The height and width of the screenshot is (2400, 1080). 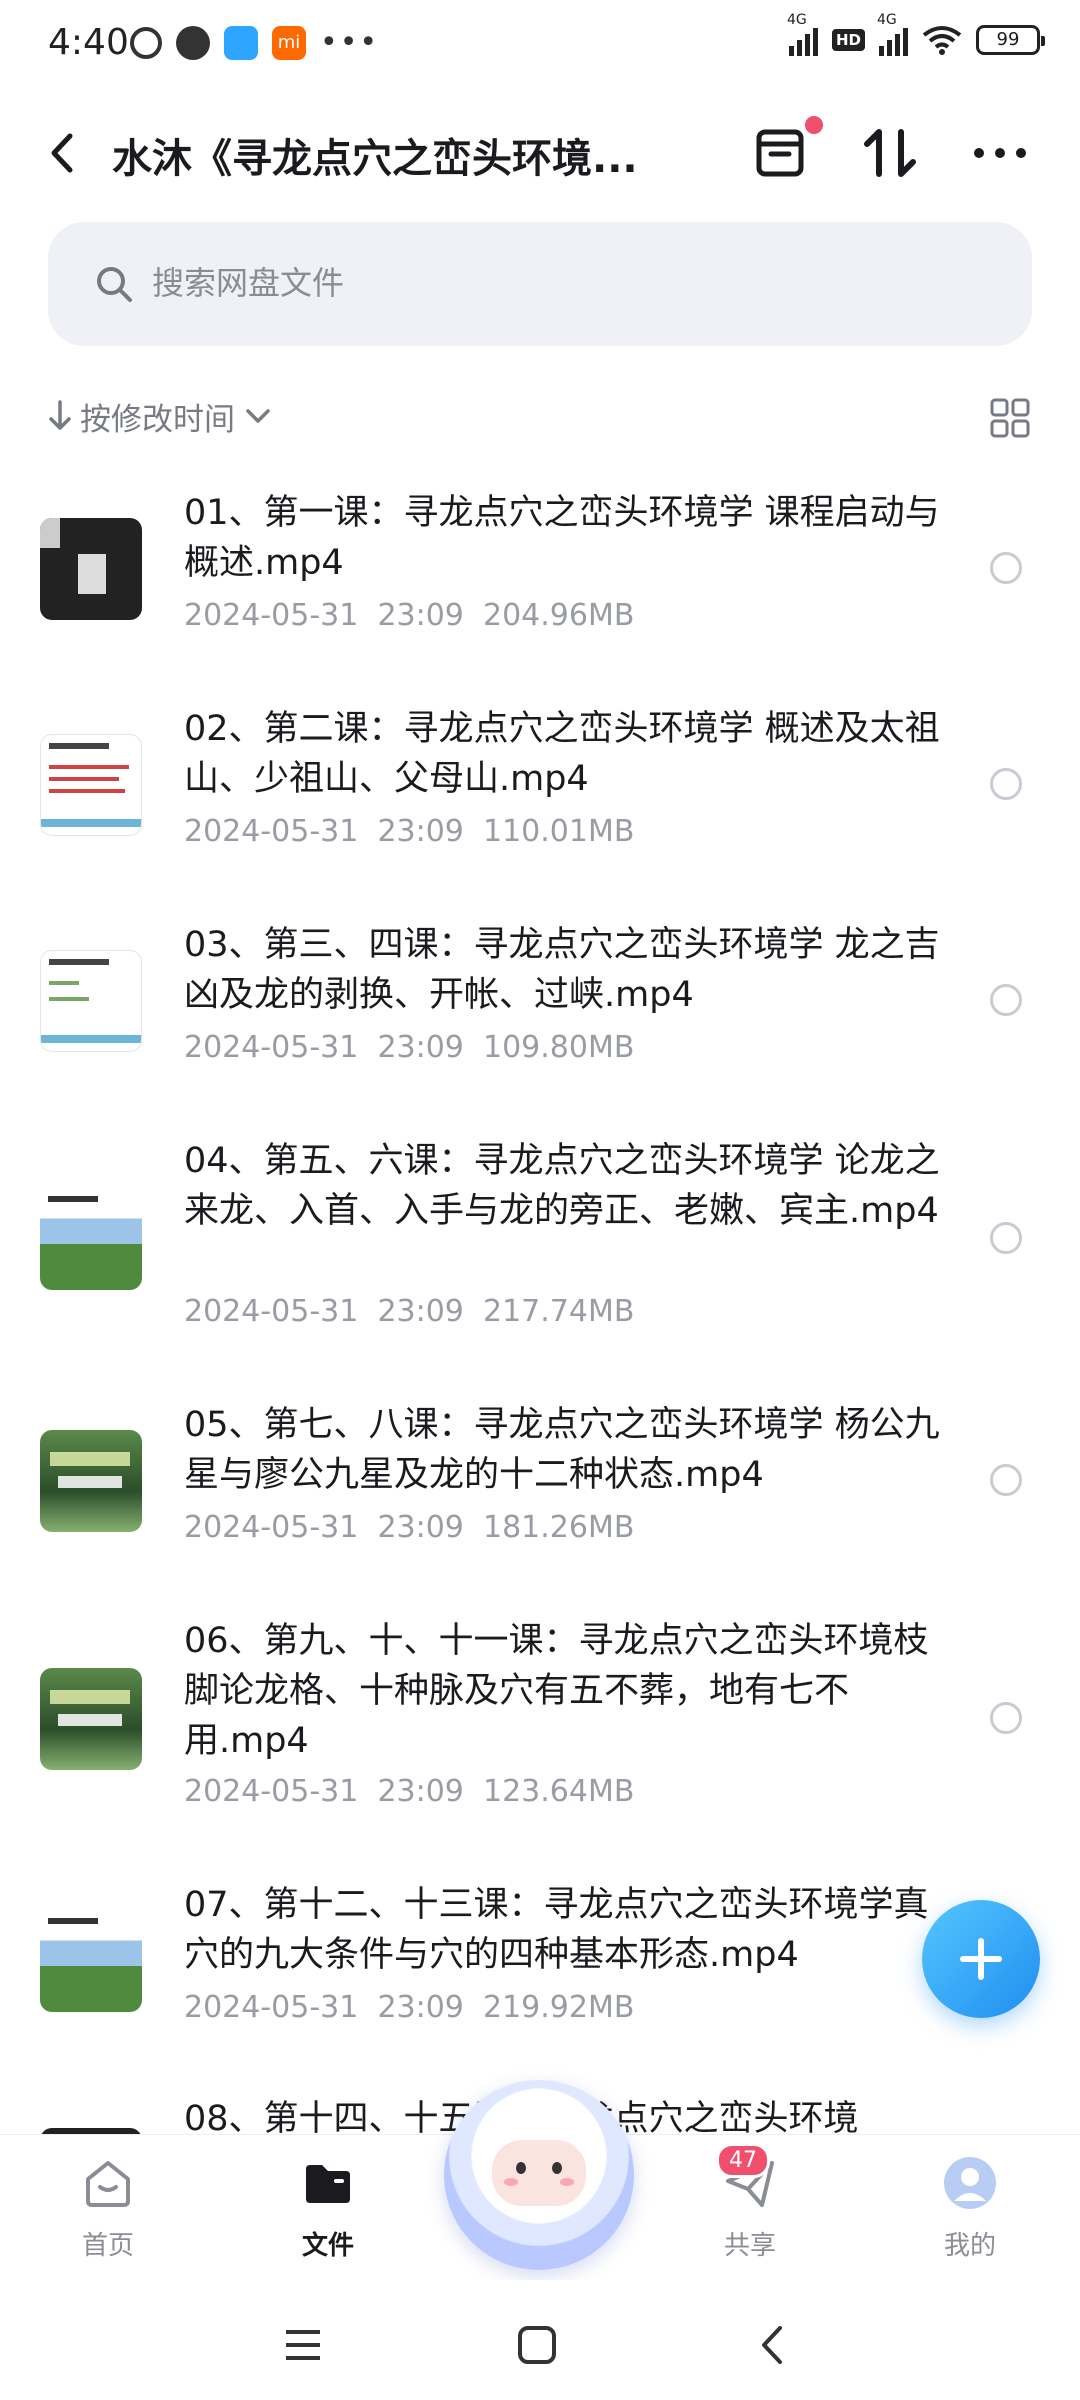 What do you see at coordinates (743, 2160) in the screenshot?
I see `unread-badge: 47` at bounding box center [743, 2160].